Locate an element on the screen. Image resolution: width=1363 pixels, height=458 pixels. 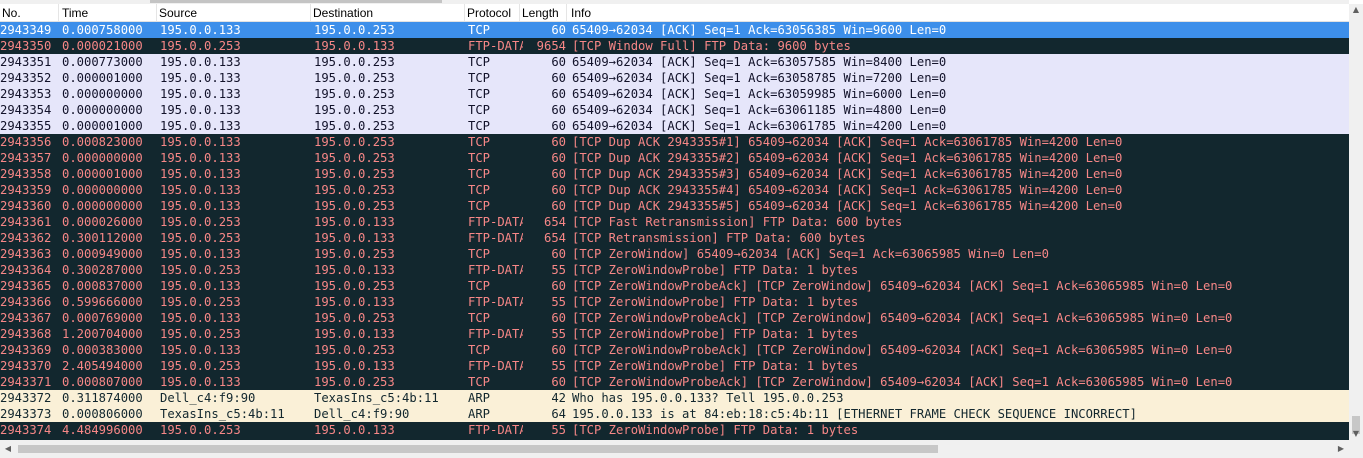
packet-time: 0.300287000 is located at coordinates (102, 270).